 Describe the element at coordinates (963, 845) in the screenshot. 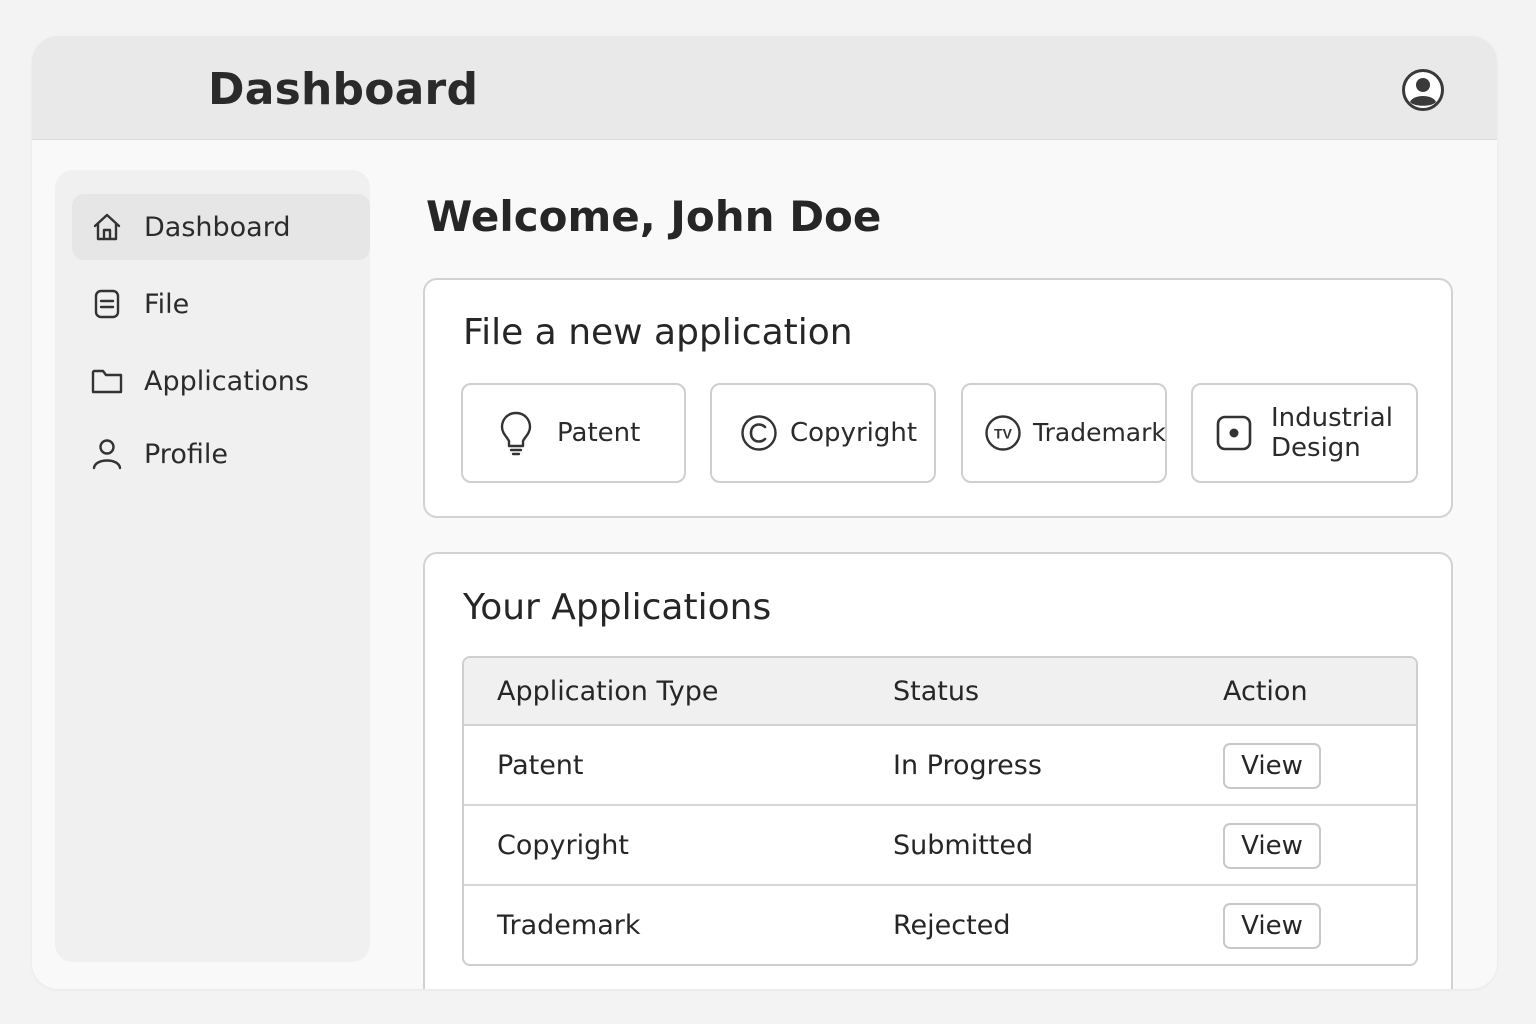

I see `cell-status: Submitted` at that location.